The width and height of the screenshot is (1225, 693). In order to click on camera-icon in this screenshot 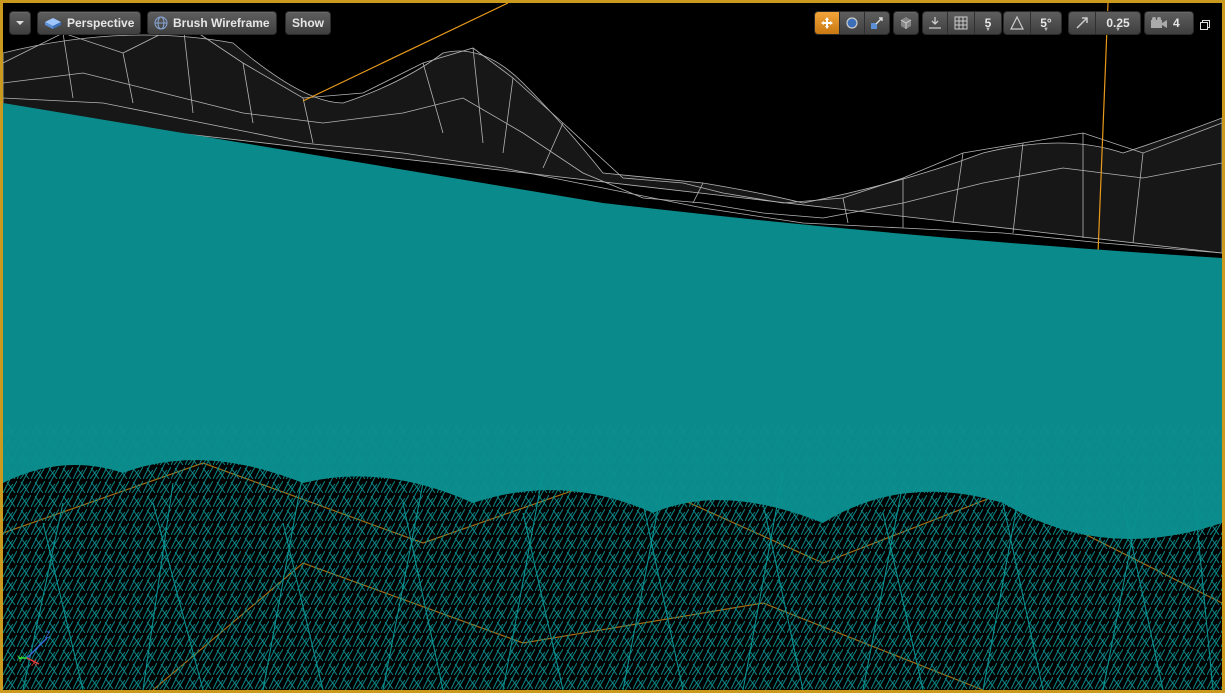, I will do `click(1159, 23)`.